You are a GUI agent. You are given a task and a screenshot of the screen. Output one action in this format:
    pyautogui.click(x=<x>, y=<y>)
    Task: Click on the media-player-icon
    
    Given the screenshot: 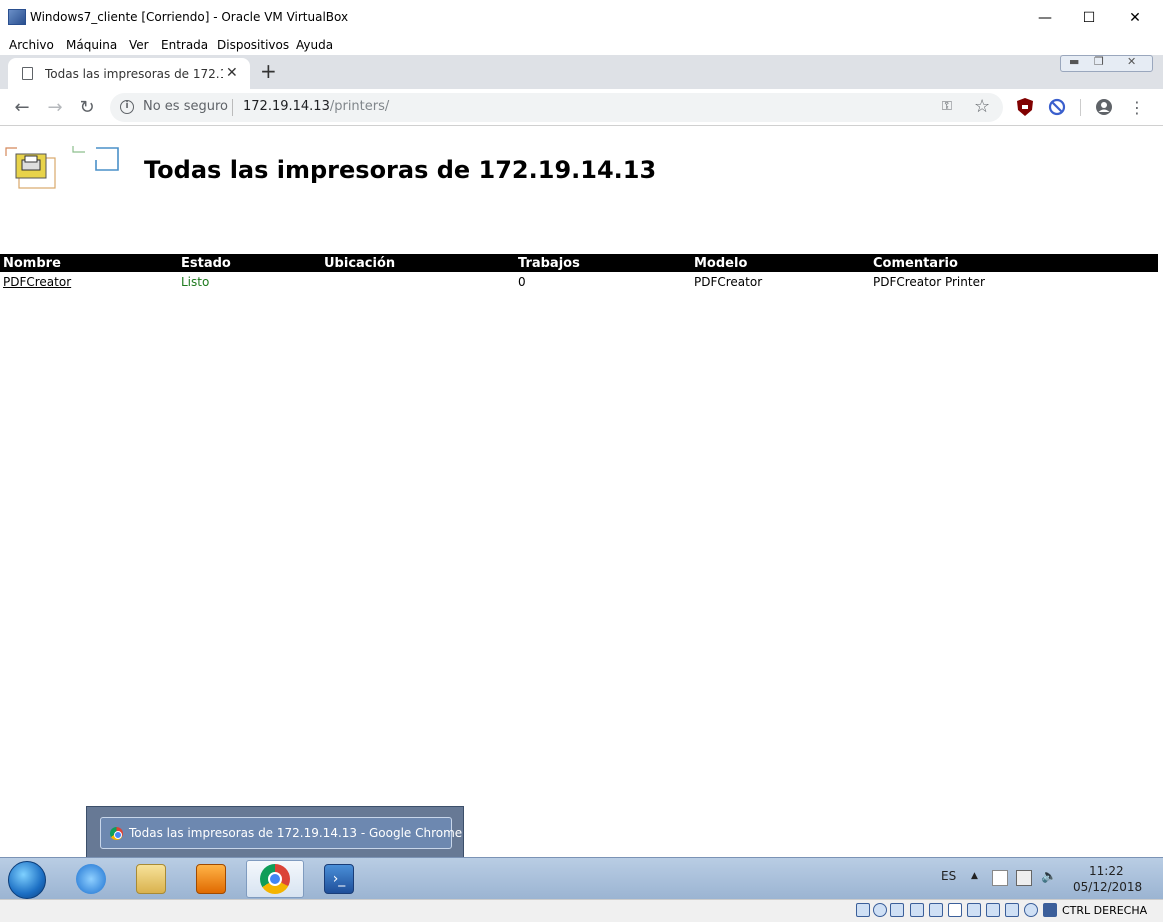 What is the action you would take?
    pyautogui.click(x=211, y=879)
    